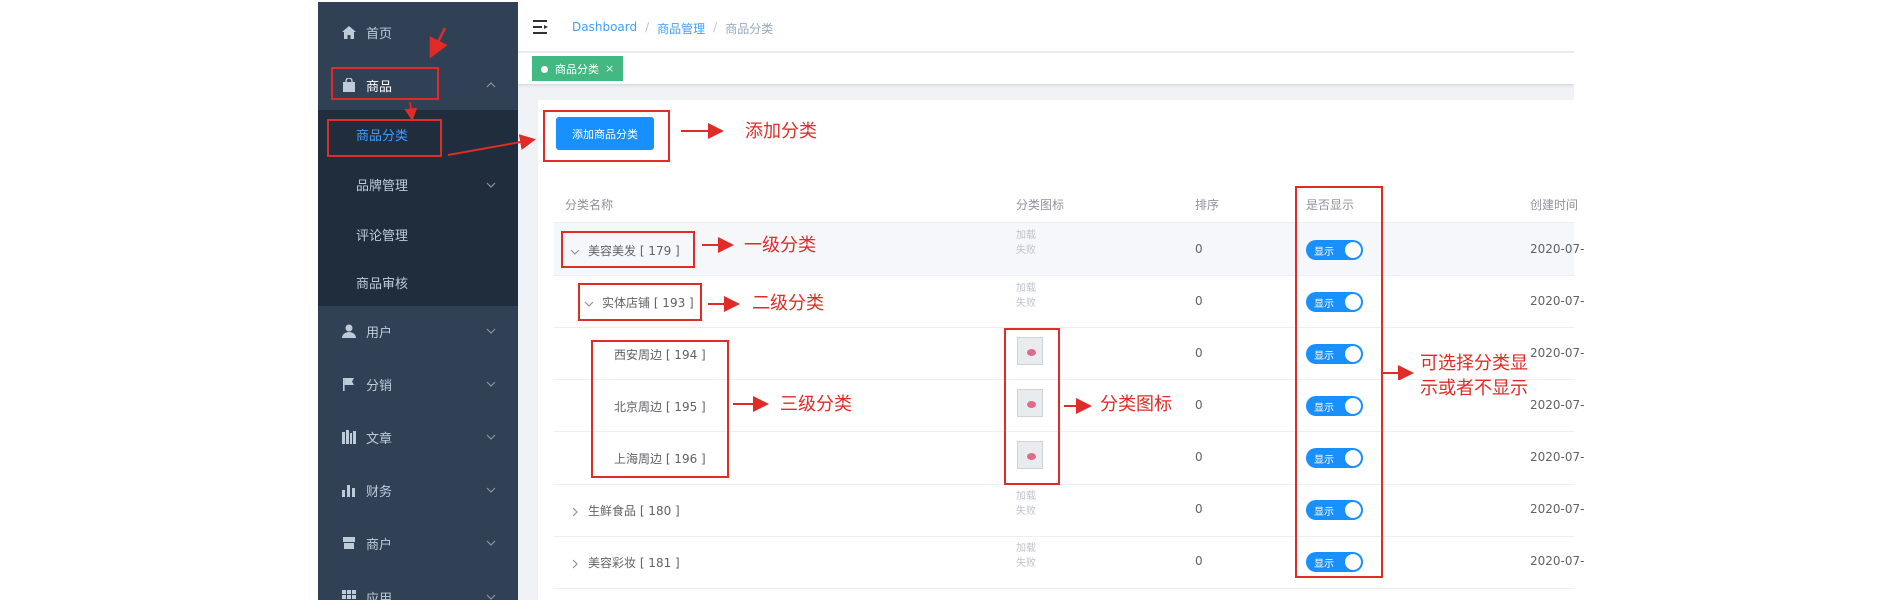 This screenshot has height=600, width=1897. I want to click on shop-icon, so click(349, 543).